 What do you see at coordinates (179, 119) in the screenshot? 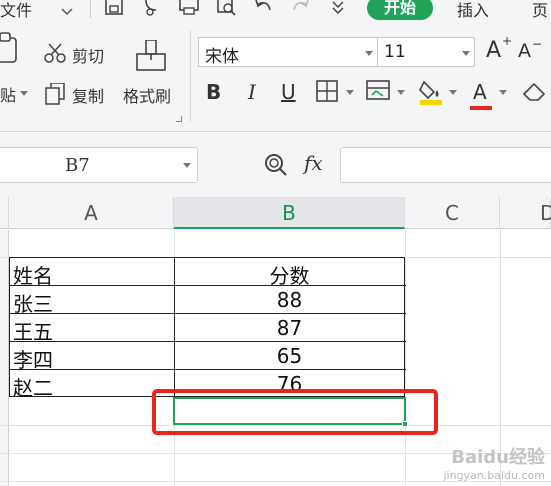
I see `dialog-launcher-icon` at bounding box center [179, 119].